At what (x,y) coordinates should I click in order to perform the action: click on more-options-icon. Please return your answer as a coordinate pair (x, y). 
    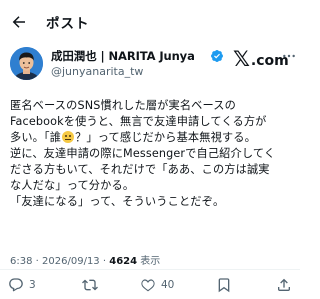
    Looking at the image, I should click on (289, 56).